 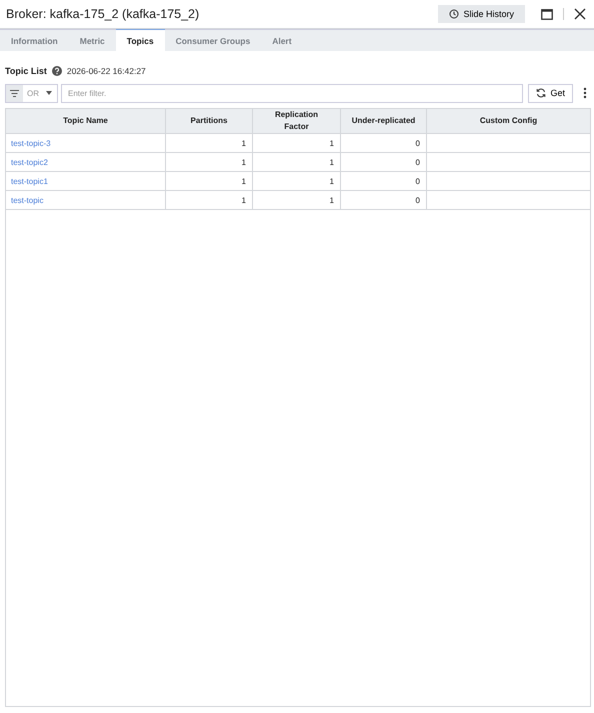 I want to click on topic-link: test-topic-3, so click(x=31, y=143).